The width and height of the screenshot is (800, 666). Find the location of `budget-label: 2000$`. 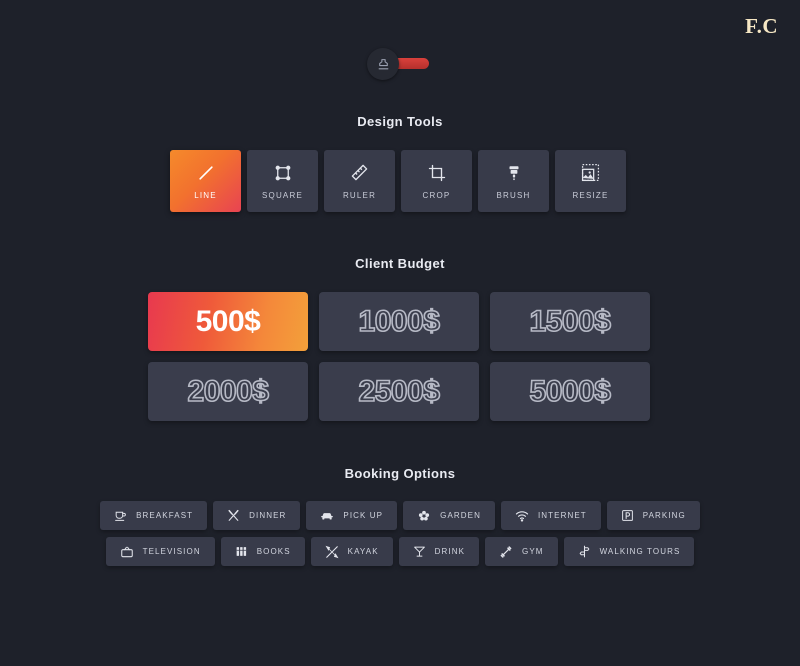

budget-label: 2000$ is located at coordinates (228, 391).